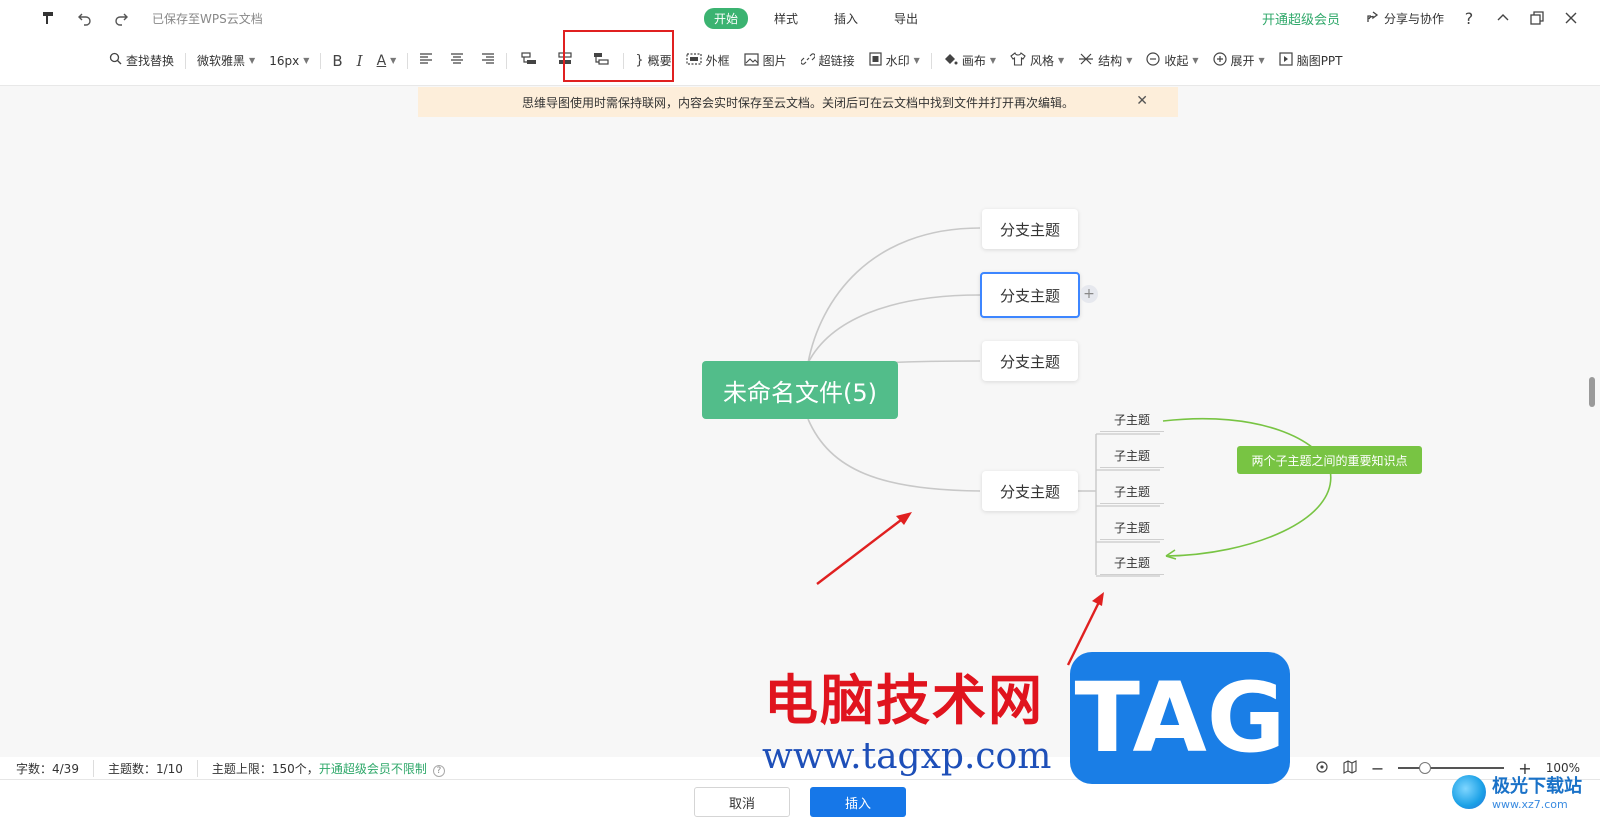 The width and height of the screenshot is (1600, 824). What do you see at coordinates (1377, 768) in the screenshot?
I see `zoom-out-icon: −` at bounding box center [1377, 768].